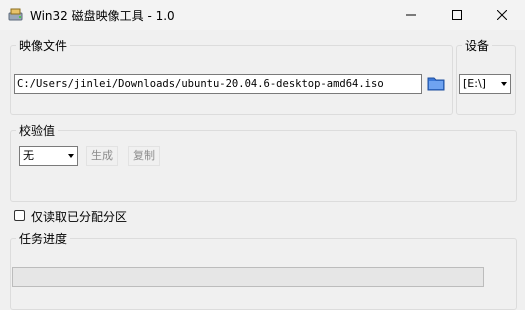  I want to click on minimize-icon, so click(411, 15).